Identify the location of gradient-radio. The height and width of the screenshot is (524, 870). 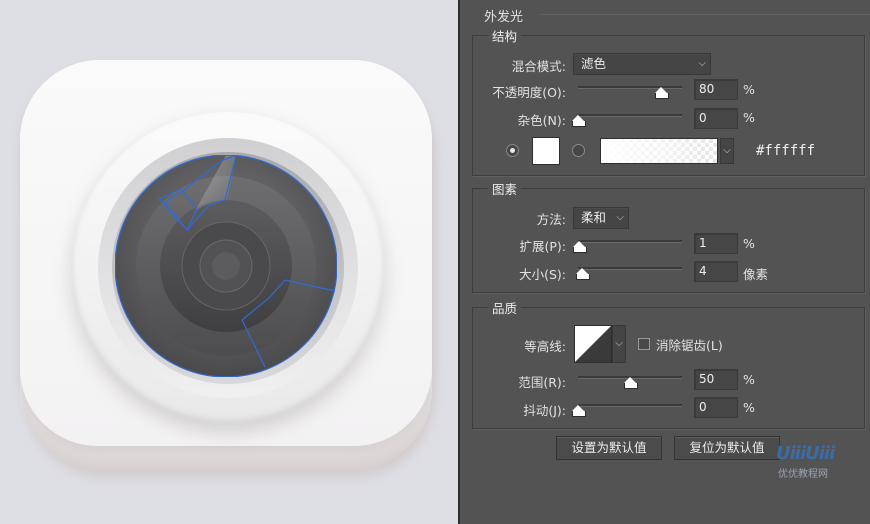
(578, 150).